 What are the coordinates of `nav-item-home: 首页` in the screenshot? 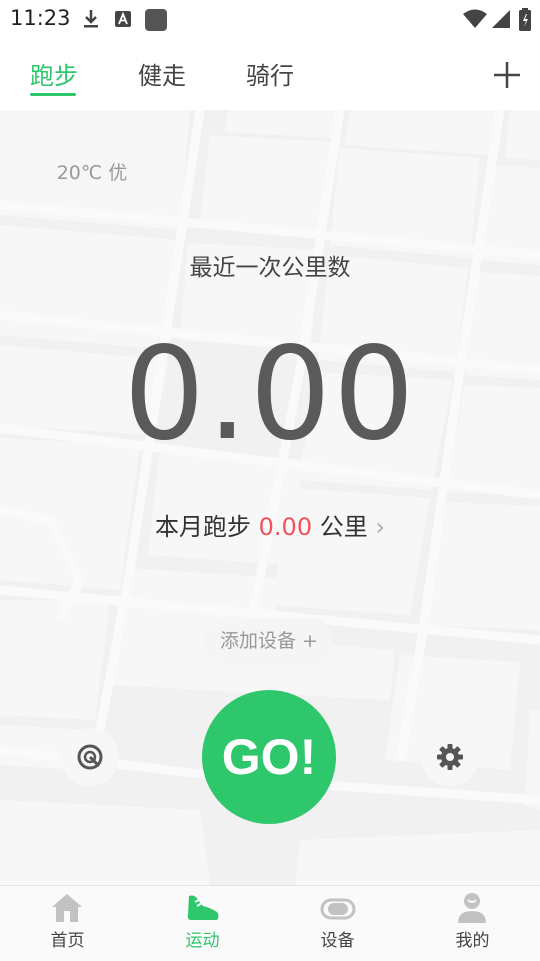 It's located at (67, 923).